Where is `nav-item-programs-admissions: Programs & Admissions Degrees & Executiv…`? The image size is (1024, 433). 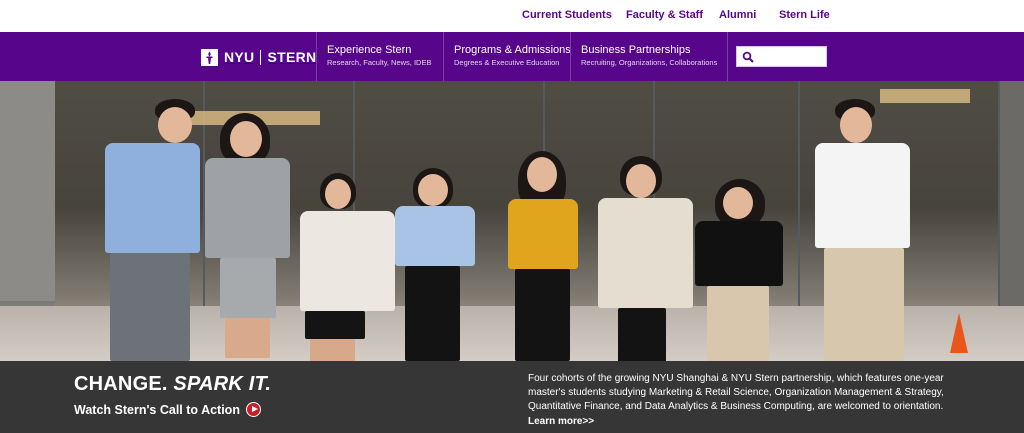 nav-item-programs-admissions: Programs & Admissions Degrees & Executiv… is located at coordinates (507, 56).